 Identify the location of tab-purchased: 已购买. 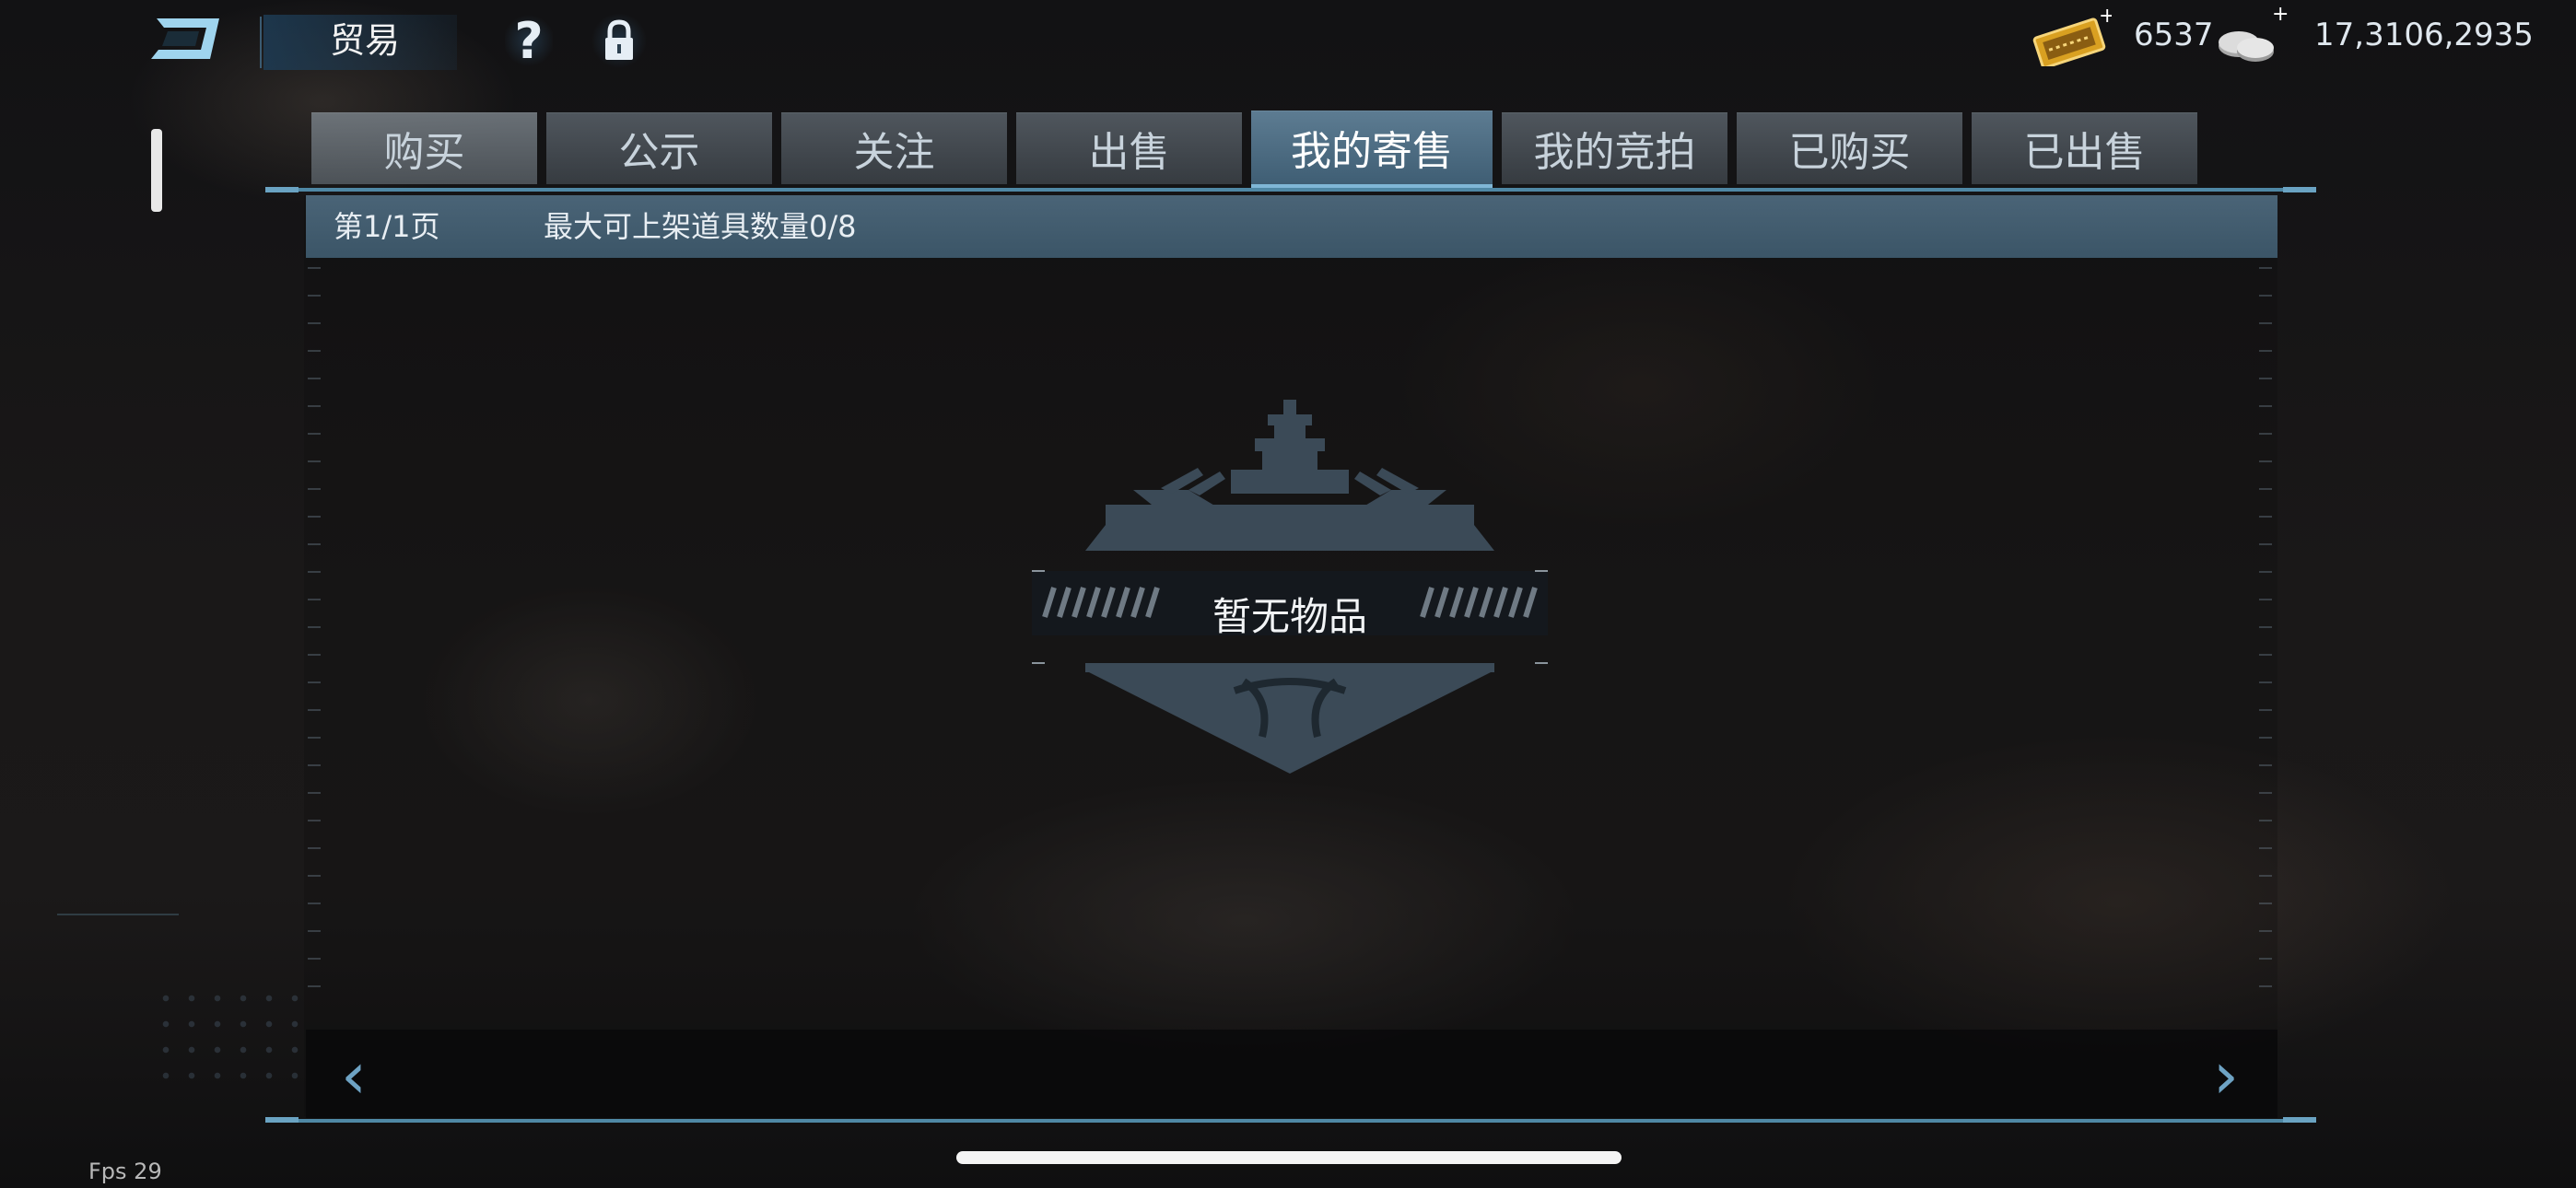
(1849, 148).